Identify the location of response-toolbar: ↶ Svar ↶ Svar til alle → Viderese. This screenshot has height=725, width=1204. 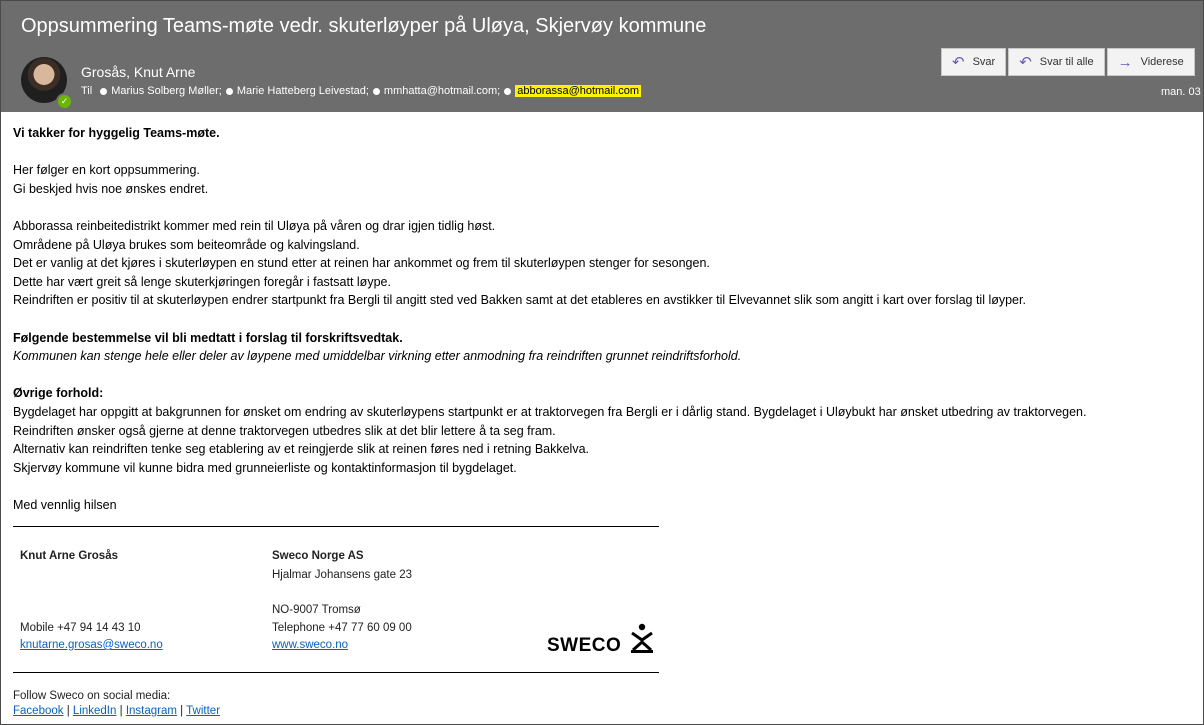
(1069, 62).